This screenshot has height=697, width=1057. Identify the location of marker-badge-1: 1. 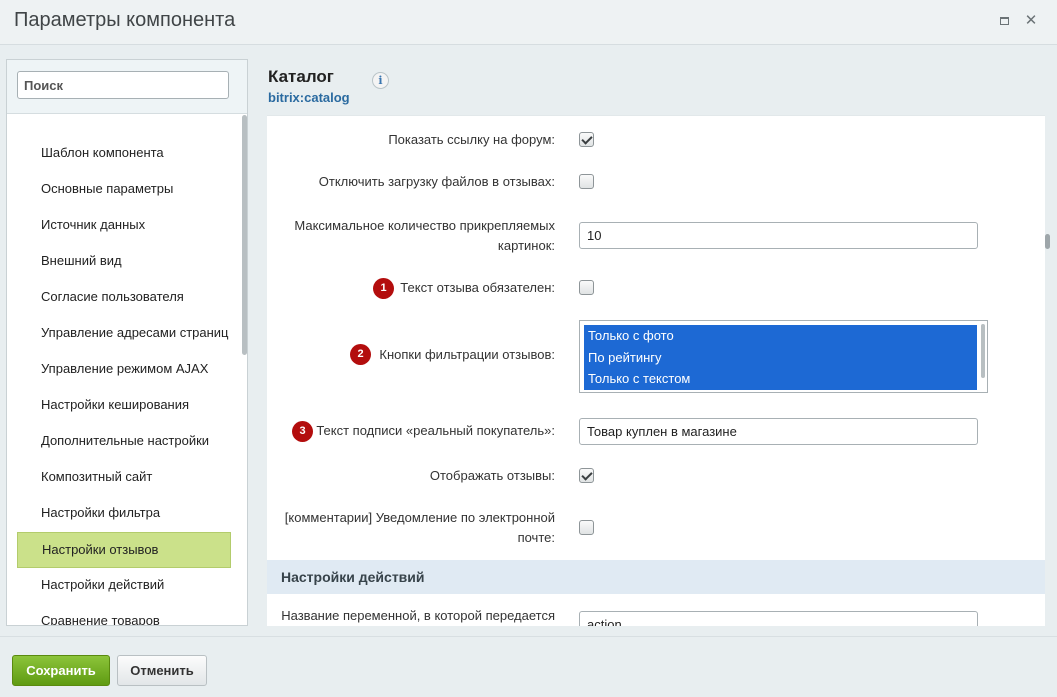
(383, 288).